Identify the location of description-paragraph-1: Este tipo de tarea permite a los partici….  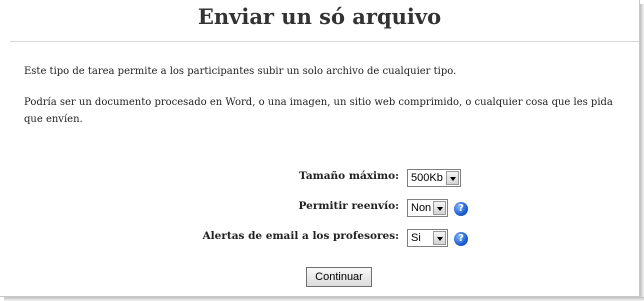
(240, 71).